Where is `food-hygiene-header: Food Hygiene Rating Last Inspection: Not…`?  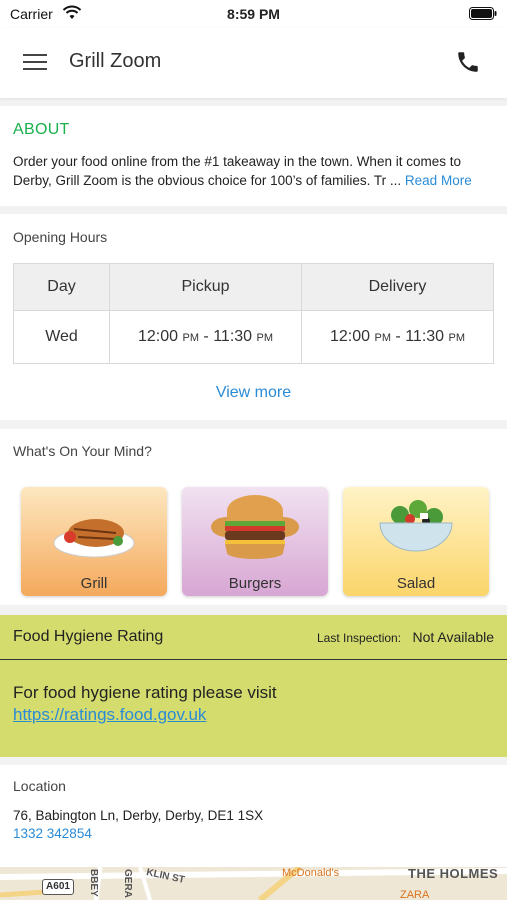 food-hygiene-header: Food Hygiene Rating Last Inspection: Not… is located at coordinates (253, 637).